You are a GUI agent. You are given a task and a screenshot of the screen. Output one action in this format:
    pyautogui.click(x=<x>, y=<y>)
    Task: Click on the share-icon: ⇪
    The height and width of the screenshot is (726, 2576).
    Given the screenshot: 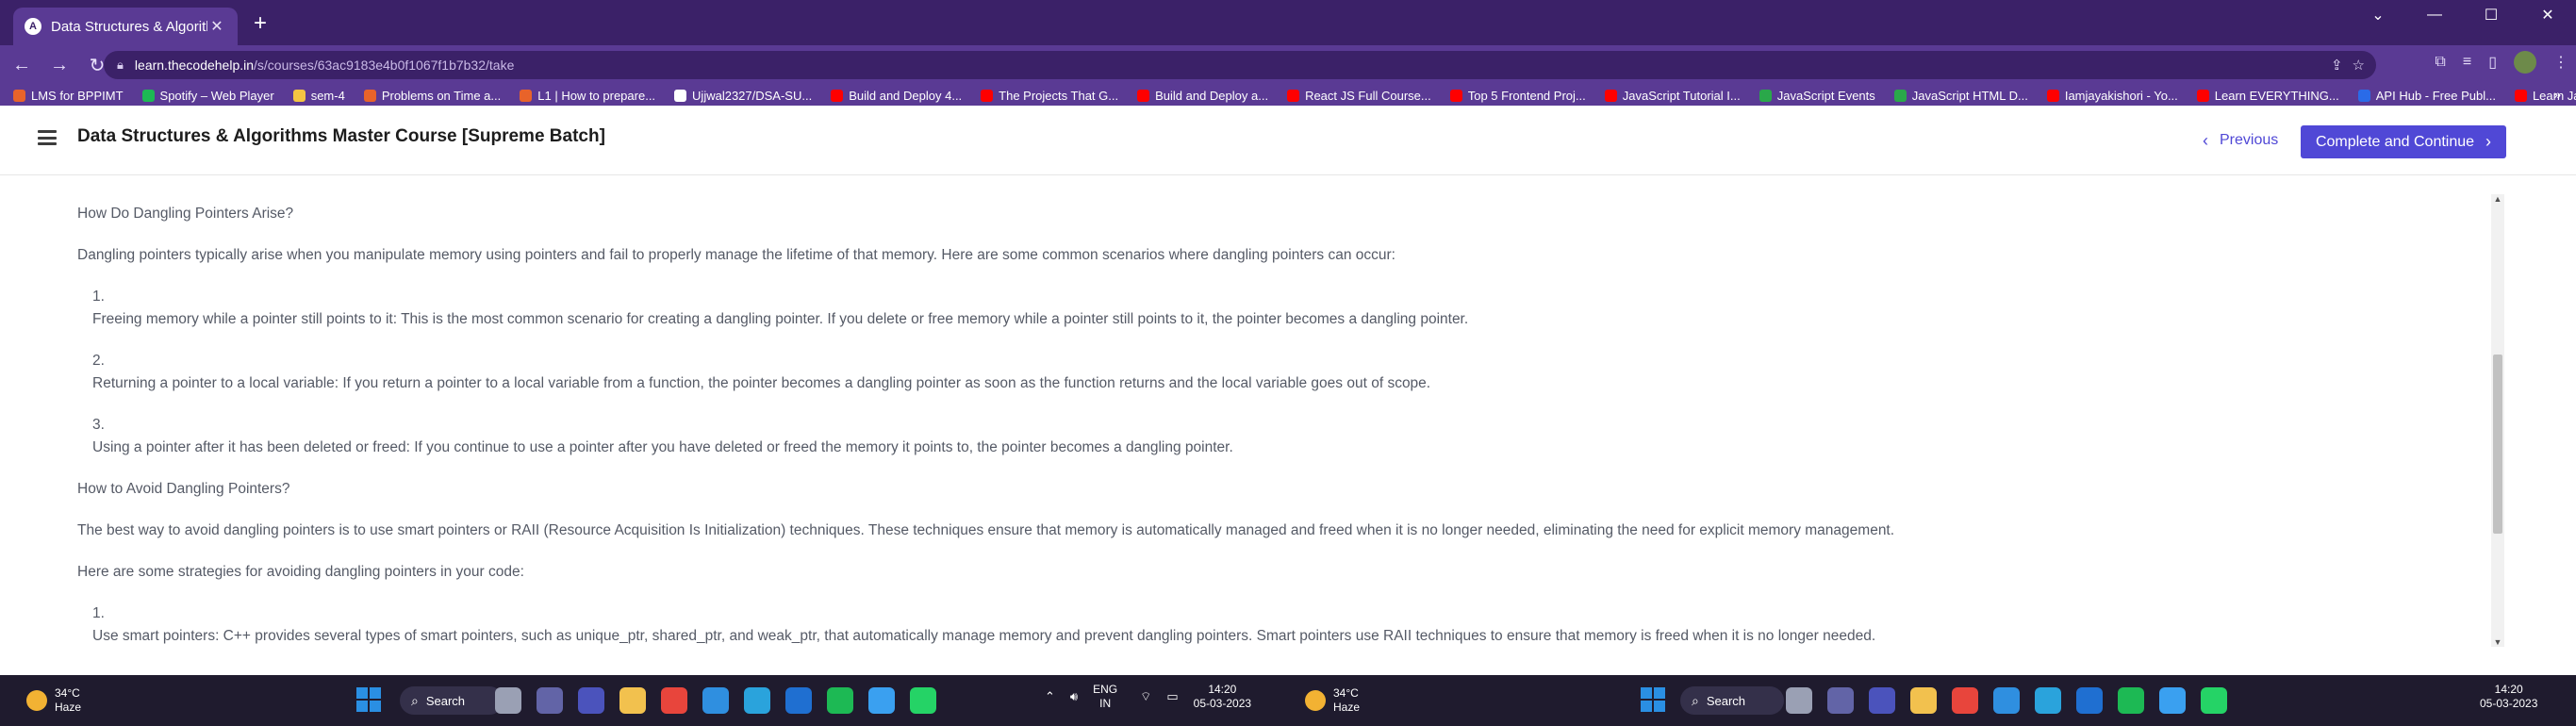 What is the action you would take?
    pyautogui.click(x=2337, y=65)
    